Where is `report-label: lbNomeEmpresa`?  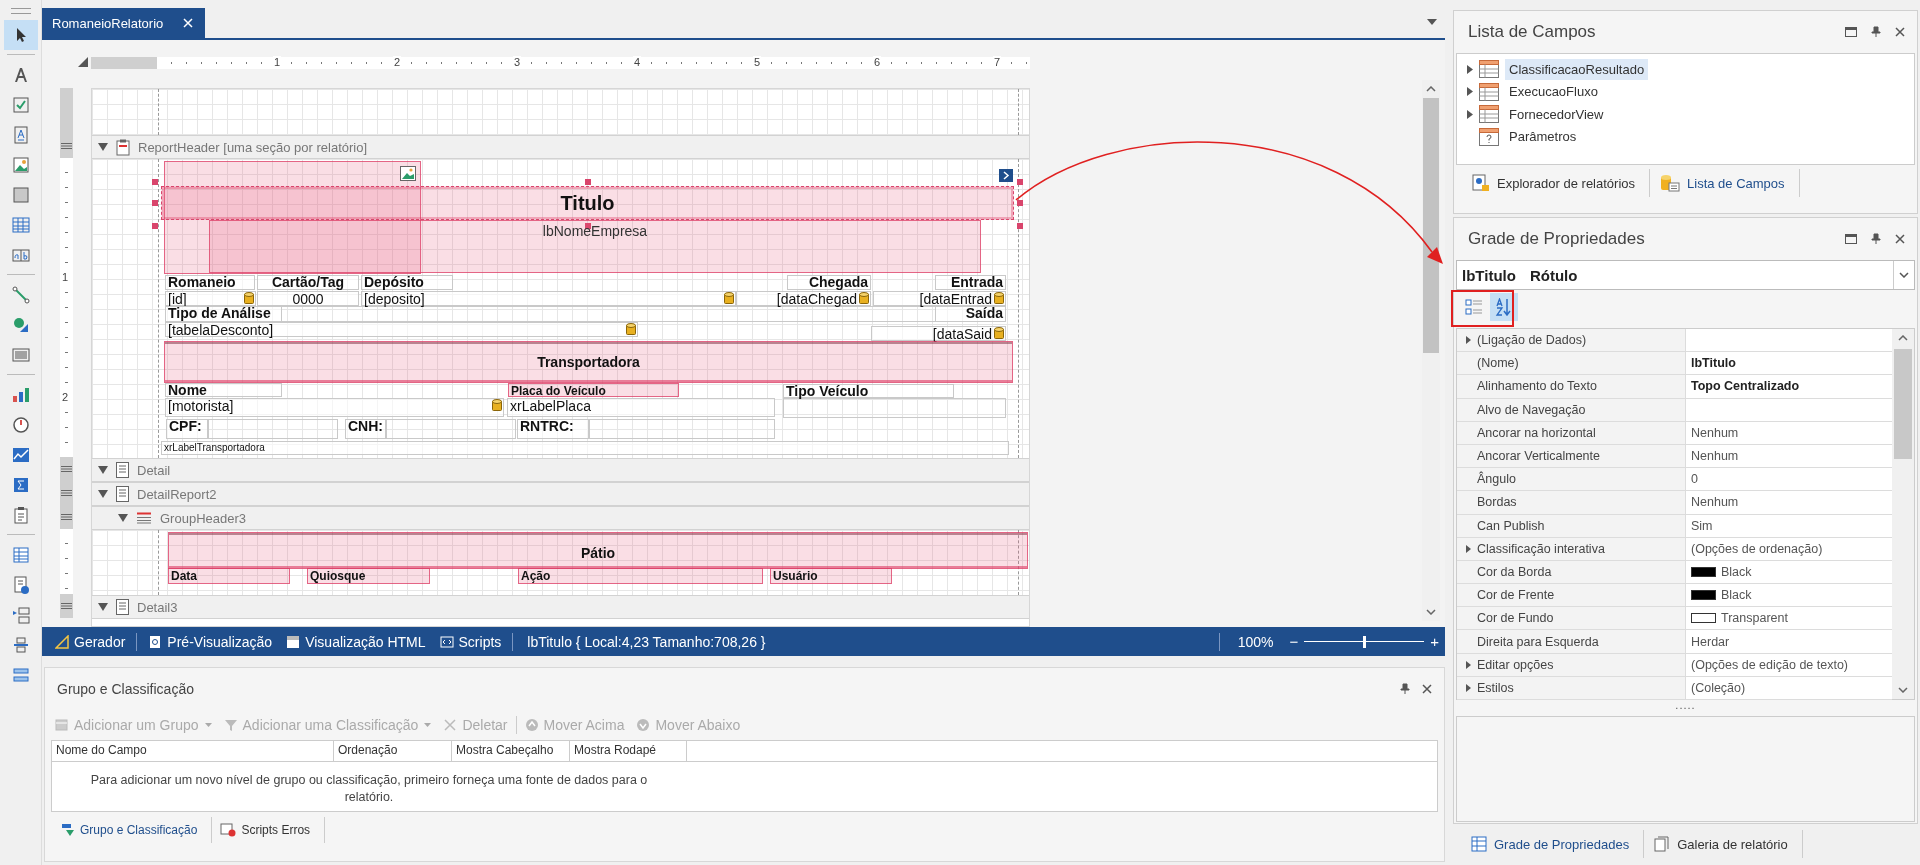
report-label: lbNomeEmpresa is located at coordinates (595, 246).